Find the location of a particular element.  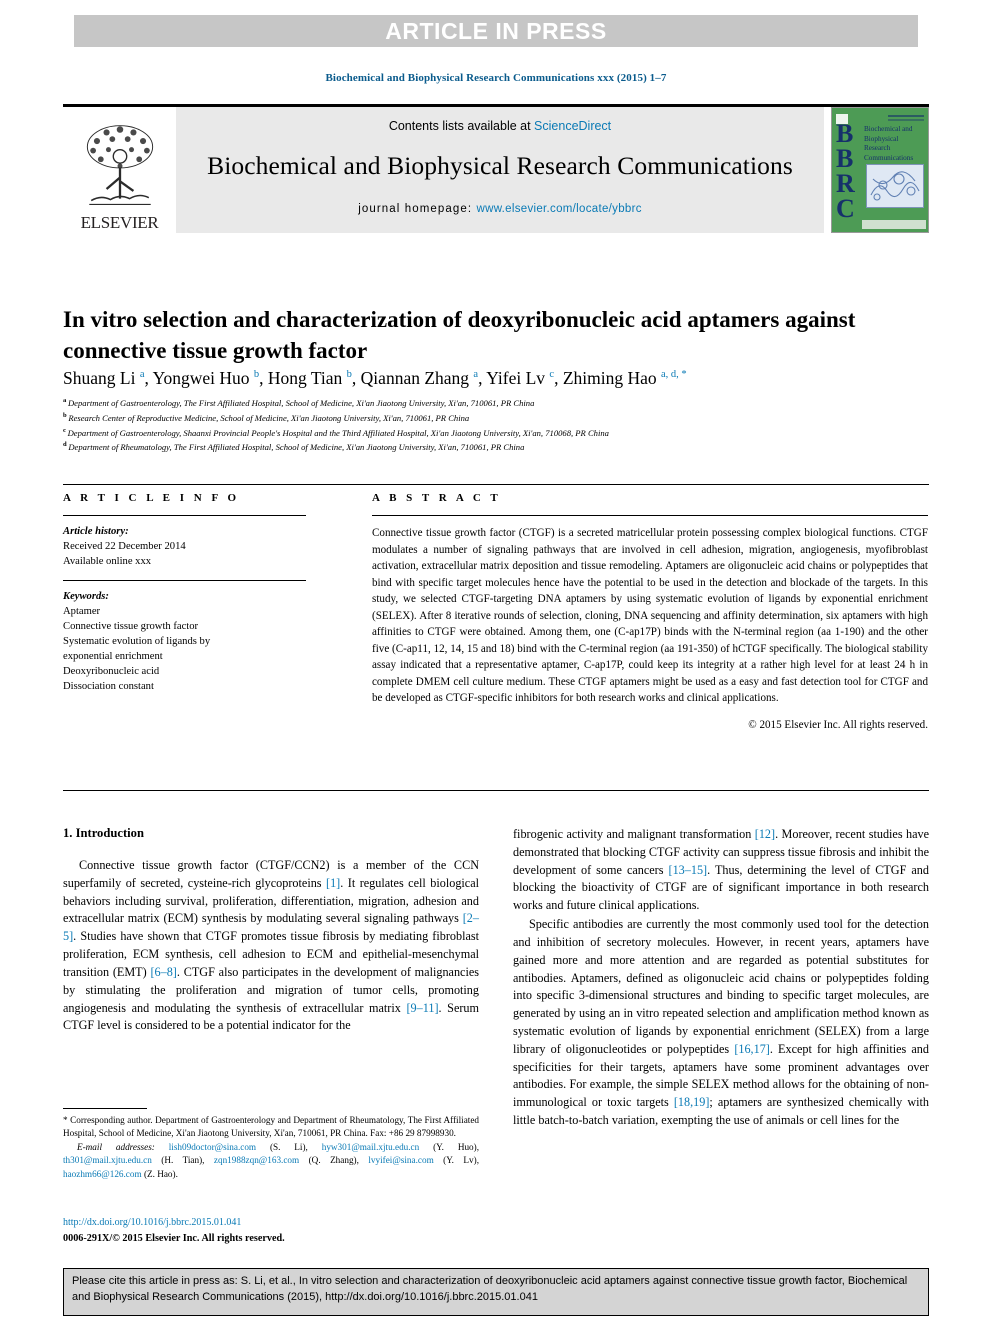

abstract-heading: A B S T R A C T is located at coordinates (437, 498).